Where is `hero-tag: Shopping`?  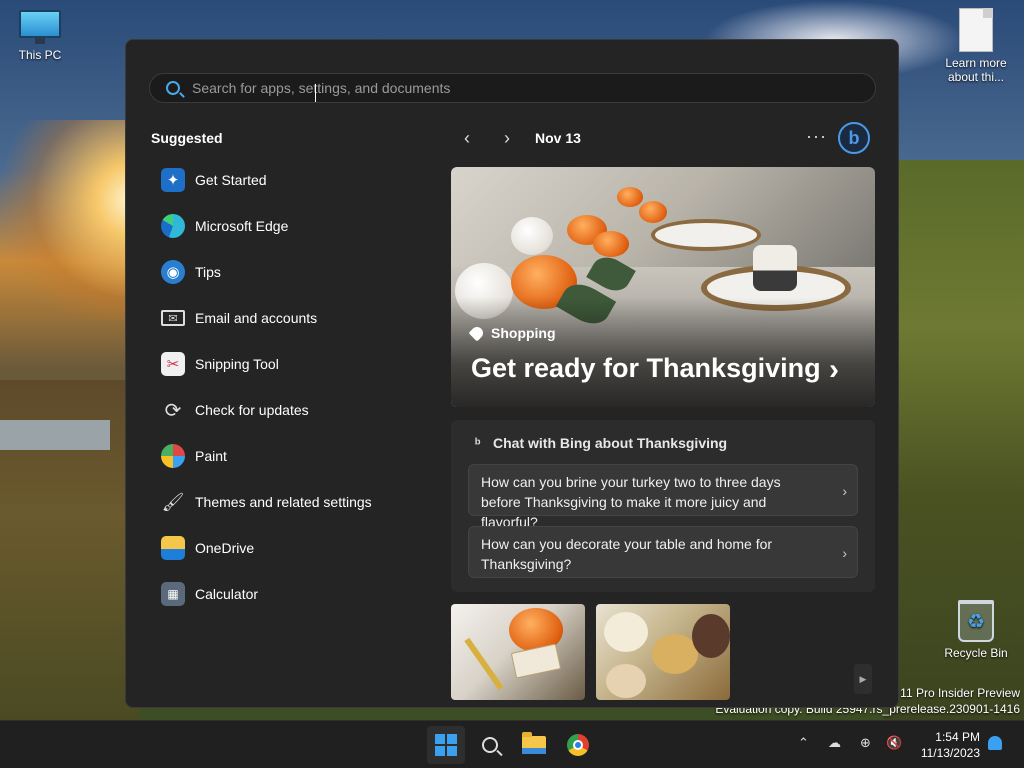 hero-tag: Shopping is located at coordinates (512, 333).